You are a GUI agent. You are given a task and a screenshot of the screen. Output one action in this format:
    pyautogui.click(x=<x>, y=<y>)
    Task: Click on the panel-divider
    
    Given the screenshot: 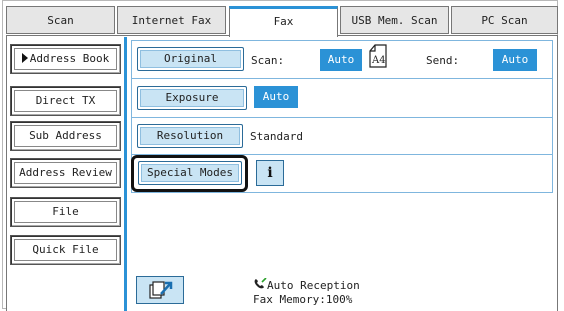 What is the action you would take?
    pyautogui.click(x=125, y=174)
    